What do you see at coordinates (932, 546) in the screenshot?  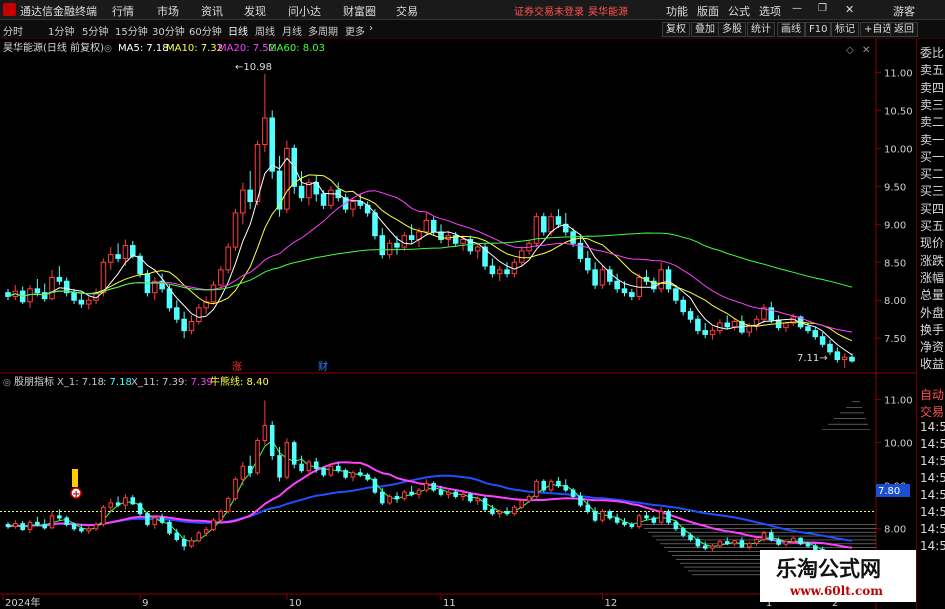 I see `tick-time-9: 14:56` at bounding box center [932, 546].